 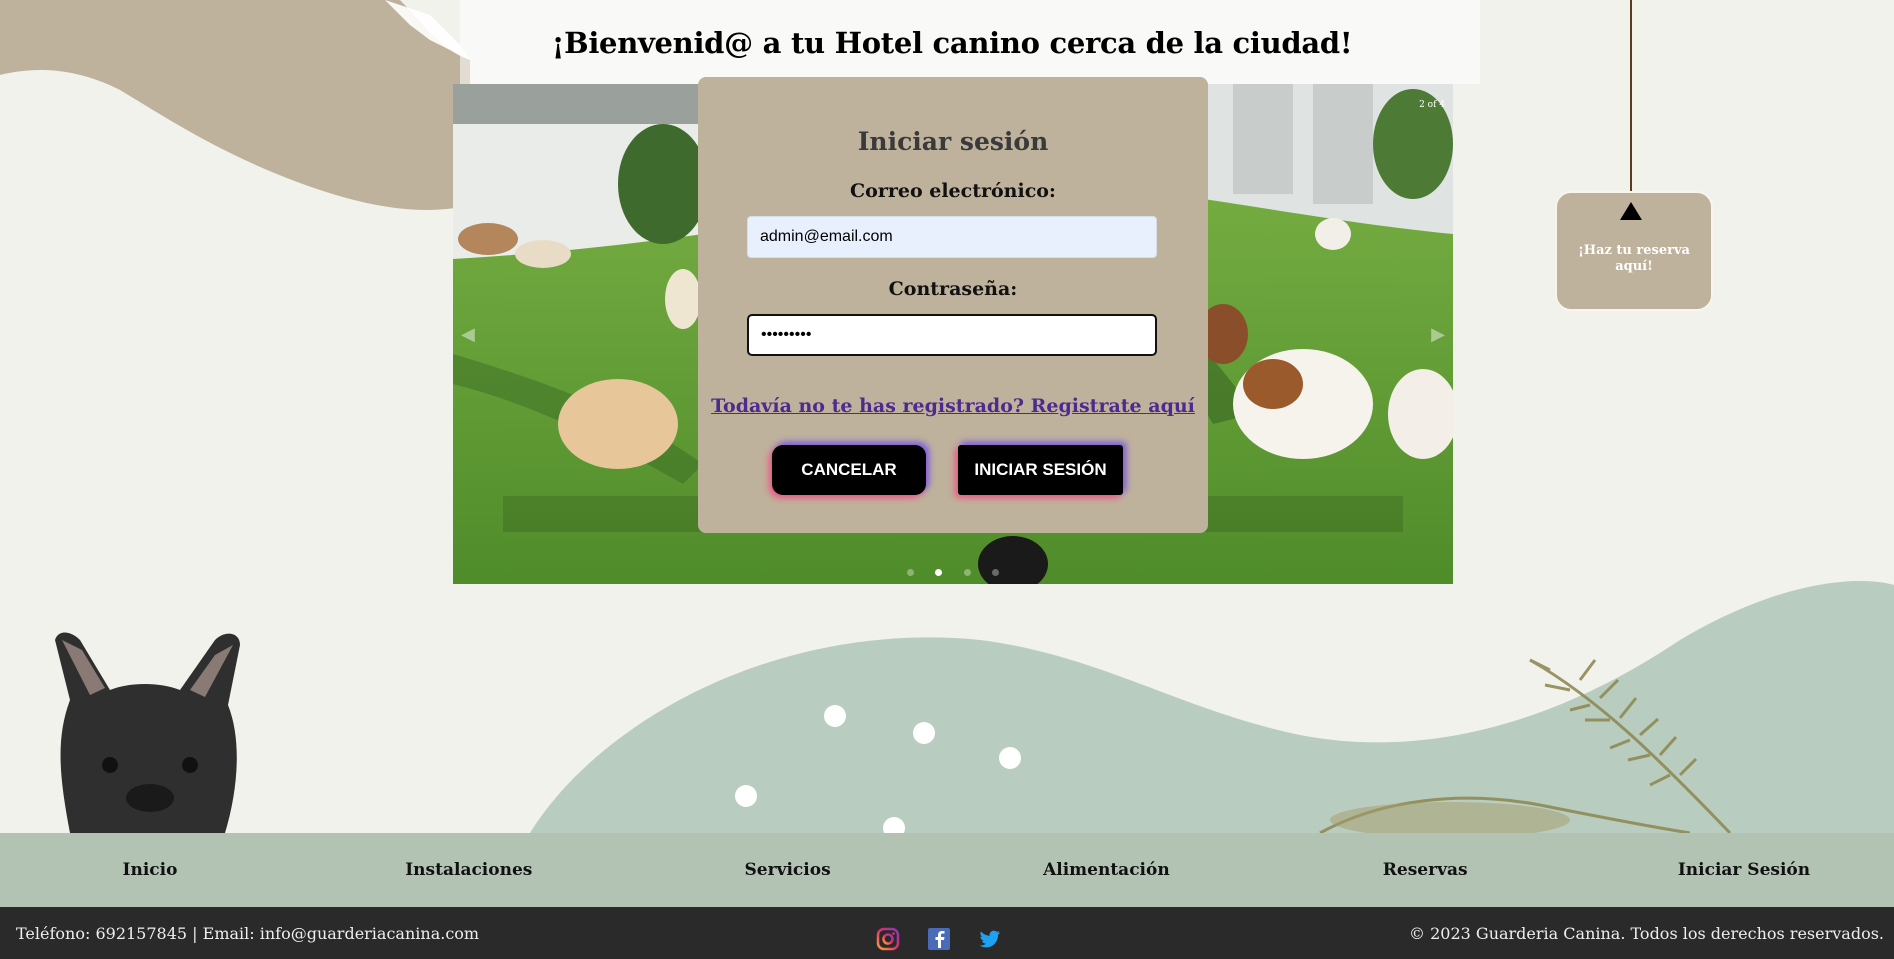 I want to click on hanging-cord, so click(x=1631, y=100).